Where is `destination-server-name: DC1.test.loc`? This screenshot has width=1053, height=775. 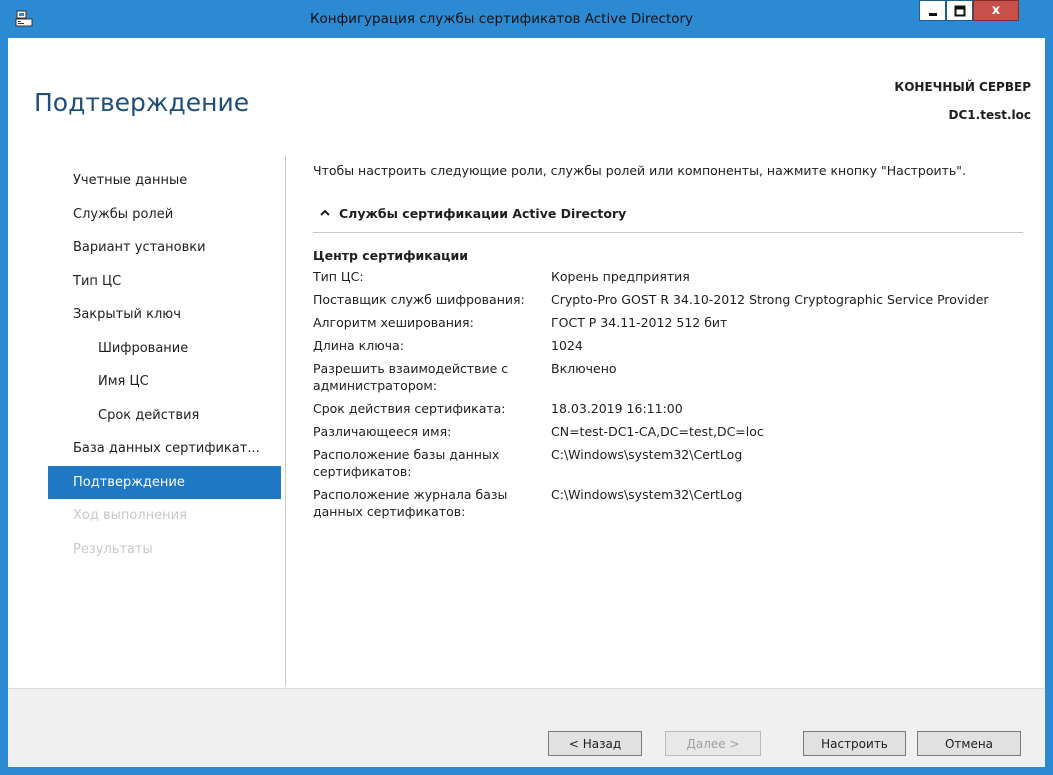
destination-server-name: DC1.test.loc is located at coordinates (989, 115).